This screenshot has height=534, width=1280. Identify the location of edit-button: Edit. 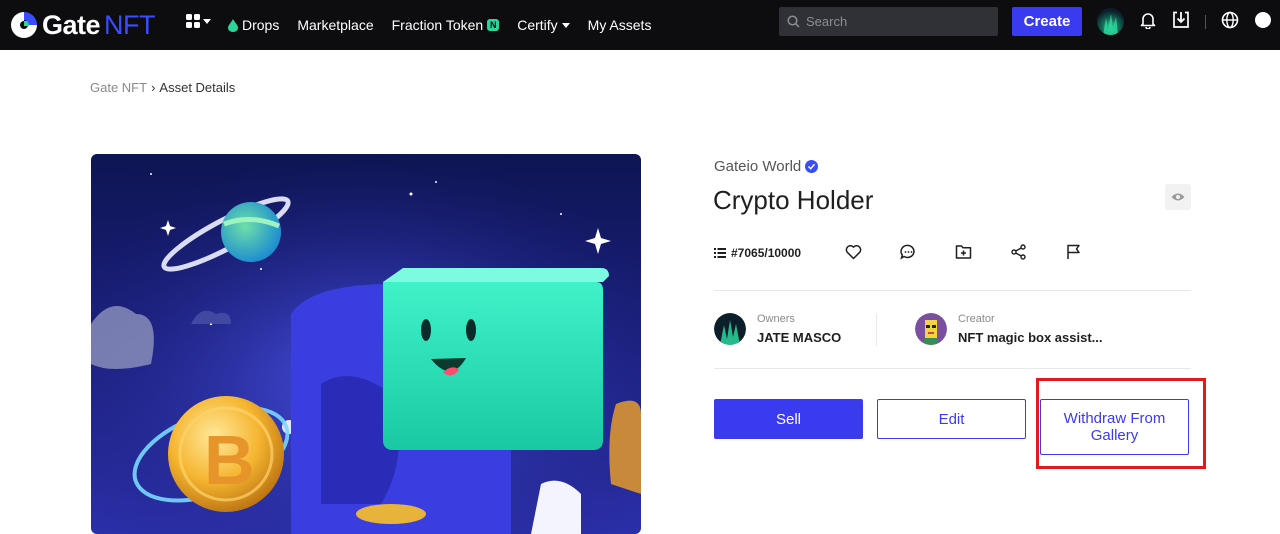
(951, 419).